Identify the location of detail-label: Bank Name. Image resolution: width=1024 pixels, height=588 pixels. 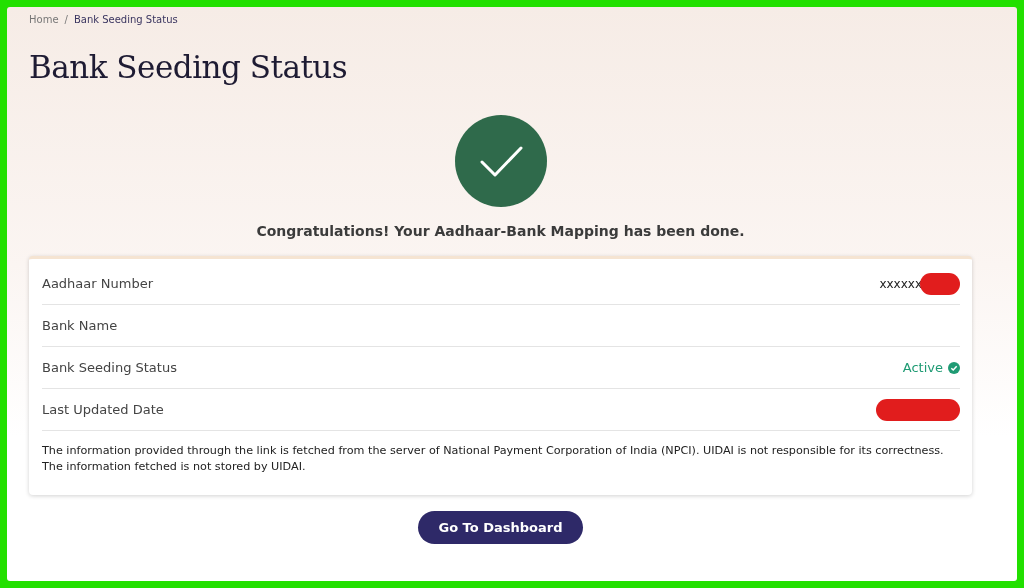
(80, 325).